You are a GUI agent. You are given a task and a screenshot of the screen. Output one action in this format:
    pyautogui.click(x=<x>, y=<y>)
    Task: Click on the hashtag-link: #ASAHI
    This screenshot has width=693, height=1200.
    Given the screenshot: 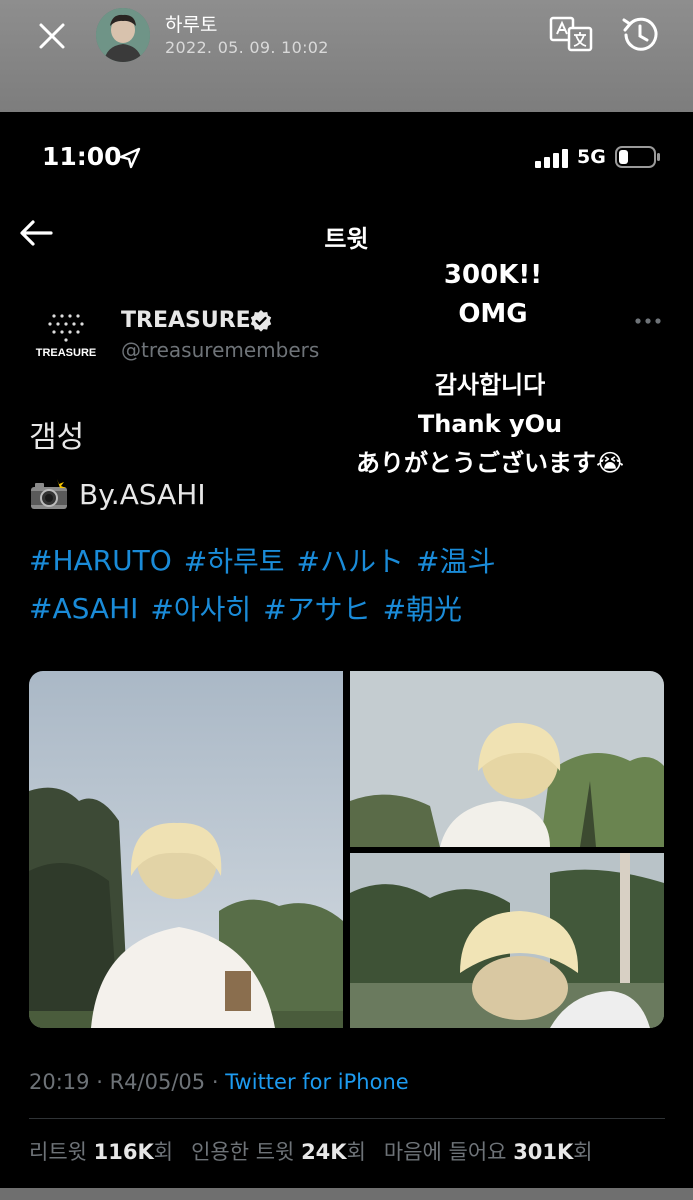 What is the action you would take?
    pyautogui.click(x=83, y=608)
    